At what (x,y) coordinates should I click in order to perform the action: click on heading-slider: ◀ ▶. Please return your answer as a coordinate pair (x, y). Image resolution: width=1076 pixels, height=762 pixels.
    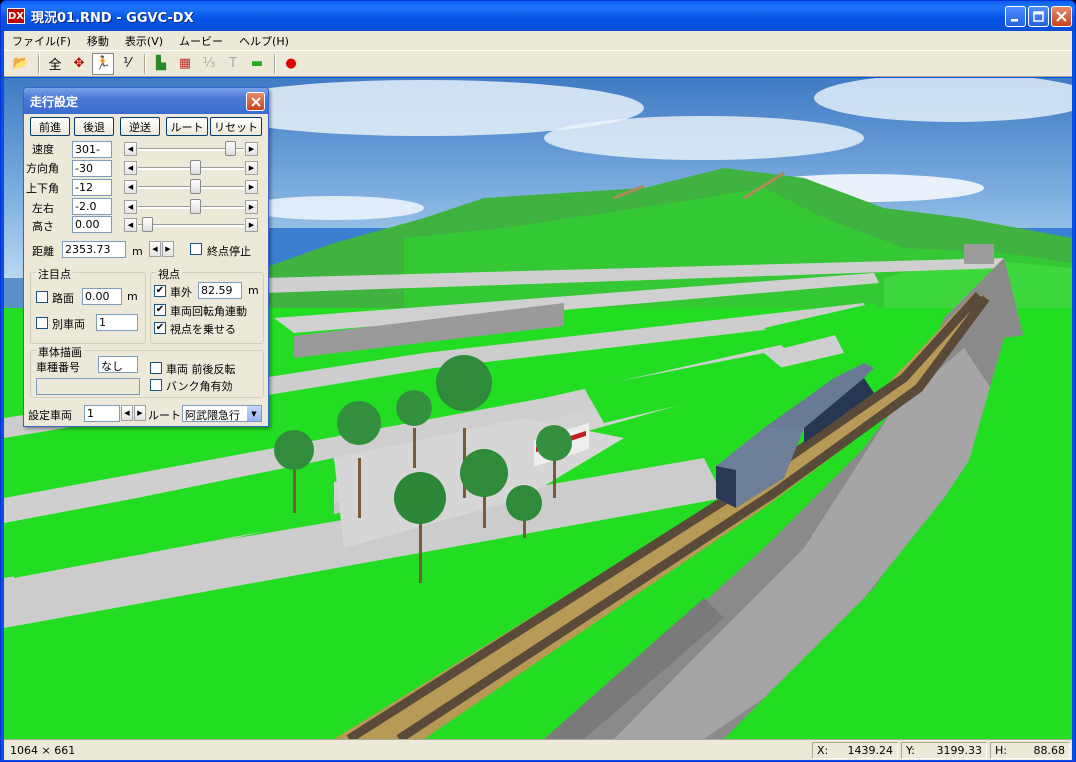
    Looking at the image, I should click on (191, 168).